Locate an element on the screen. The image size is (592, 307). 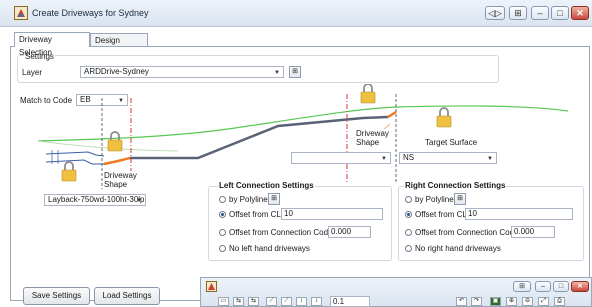
minimize-button: – is located at coordinates (540, 13).